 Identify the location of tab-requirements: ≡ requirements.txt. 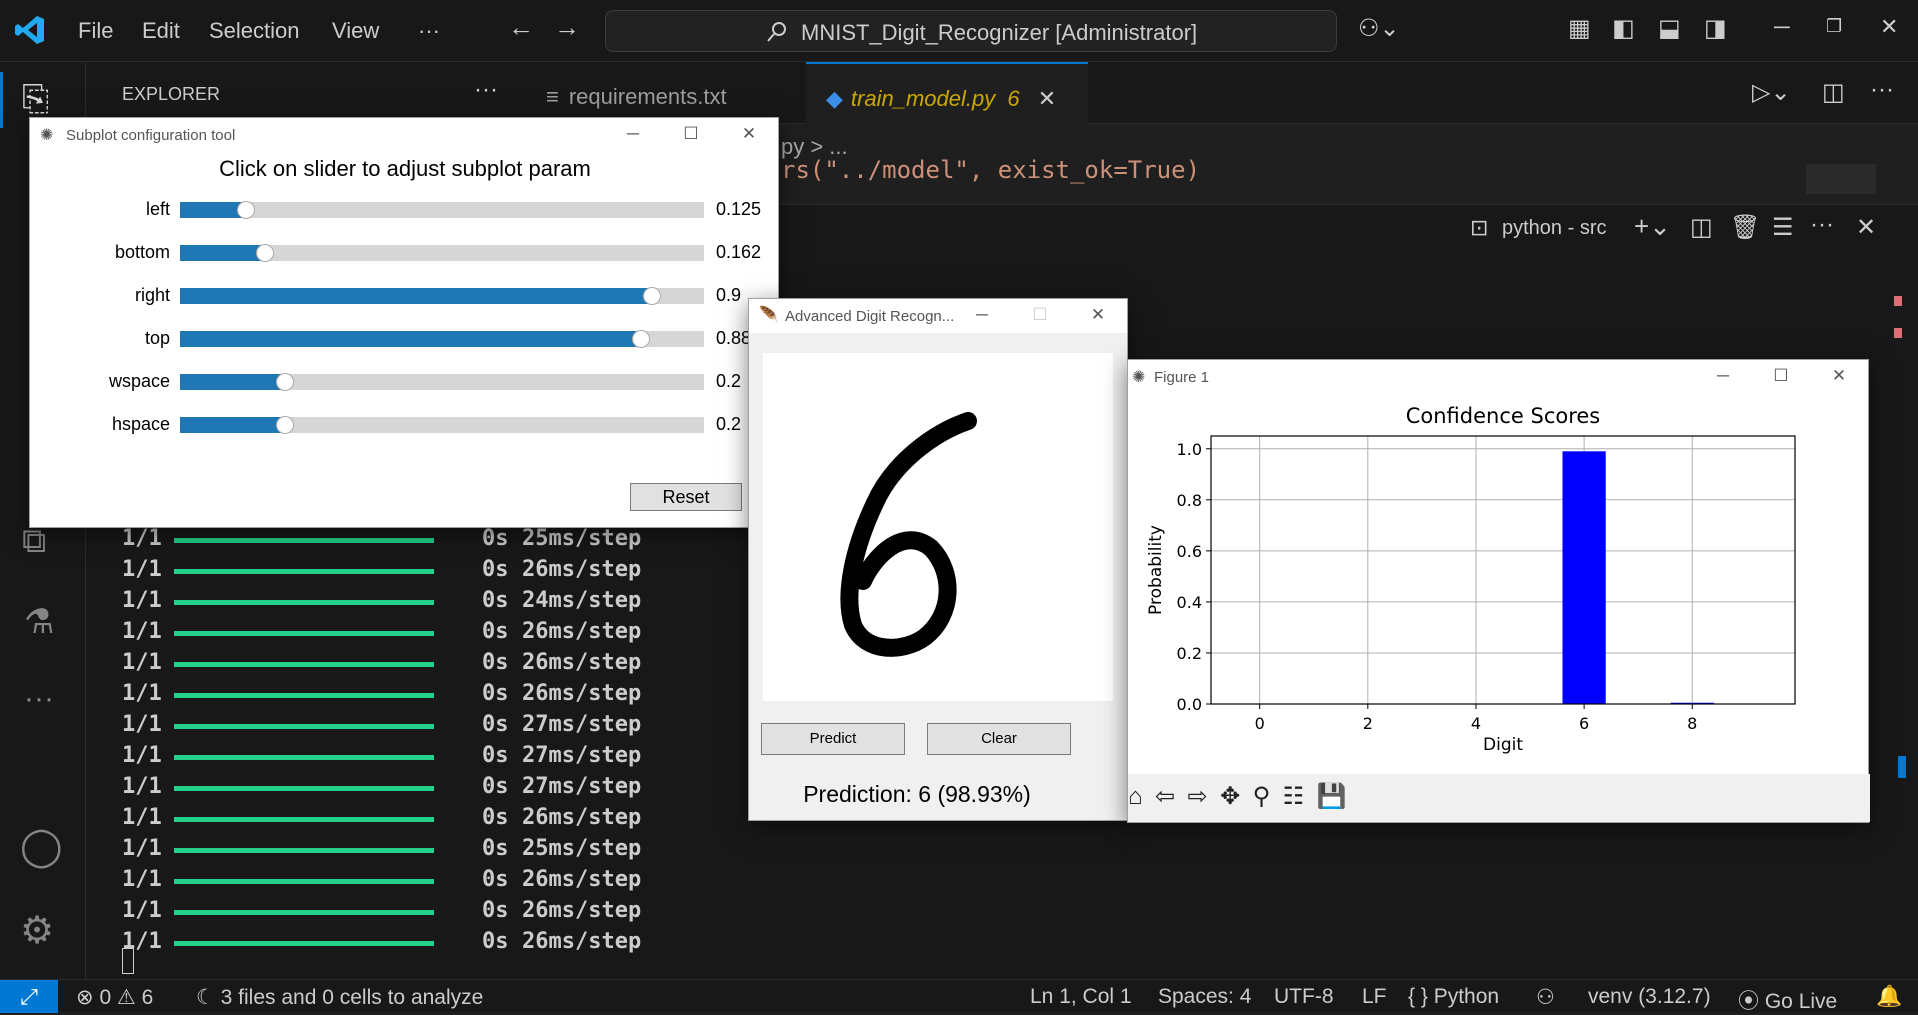
(666, 93).